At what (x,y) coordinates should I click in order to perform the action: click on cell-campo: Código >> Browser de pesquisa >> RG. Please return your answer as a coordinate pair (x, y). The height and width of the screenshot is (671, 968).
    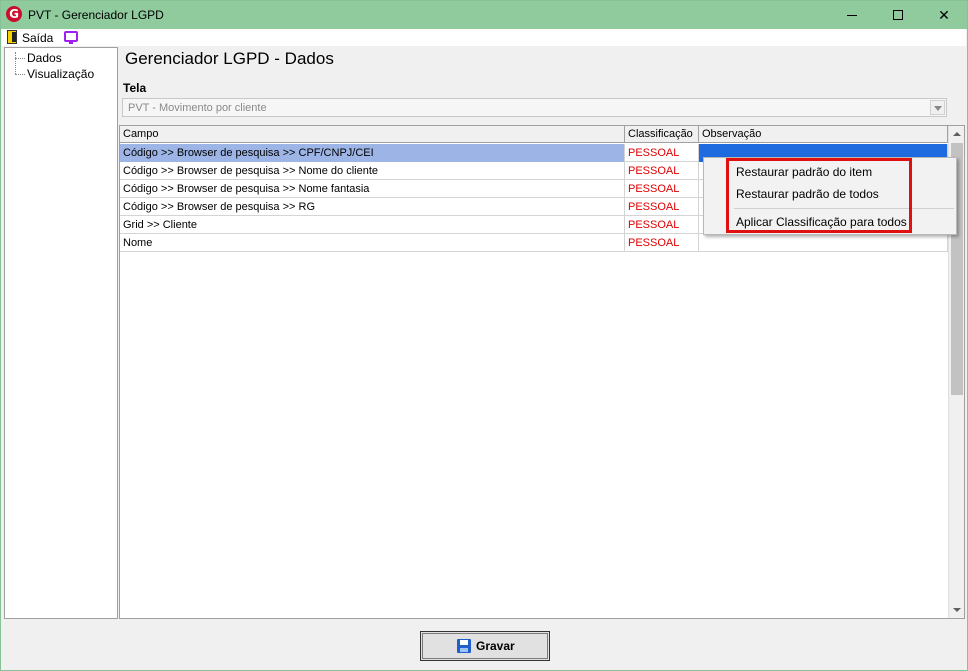
    Looking at the image, I should click on (372, 207).